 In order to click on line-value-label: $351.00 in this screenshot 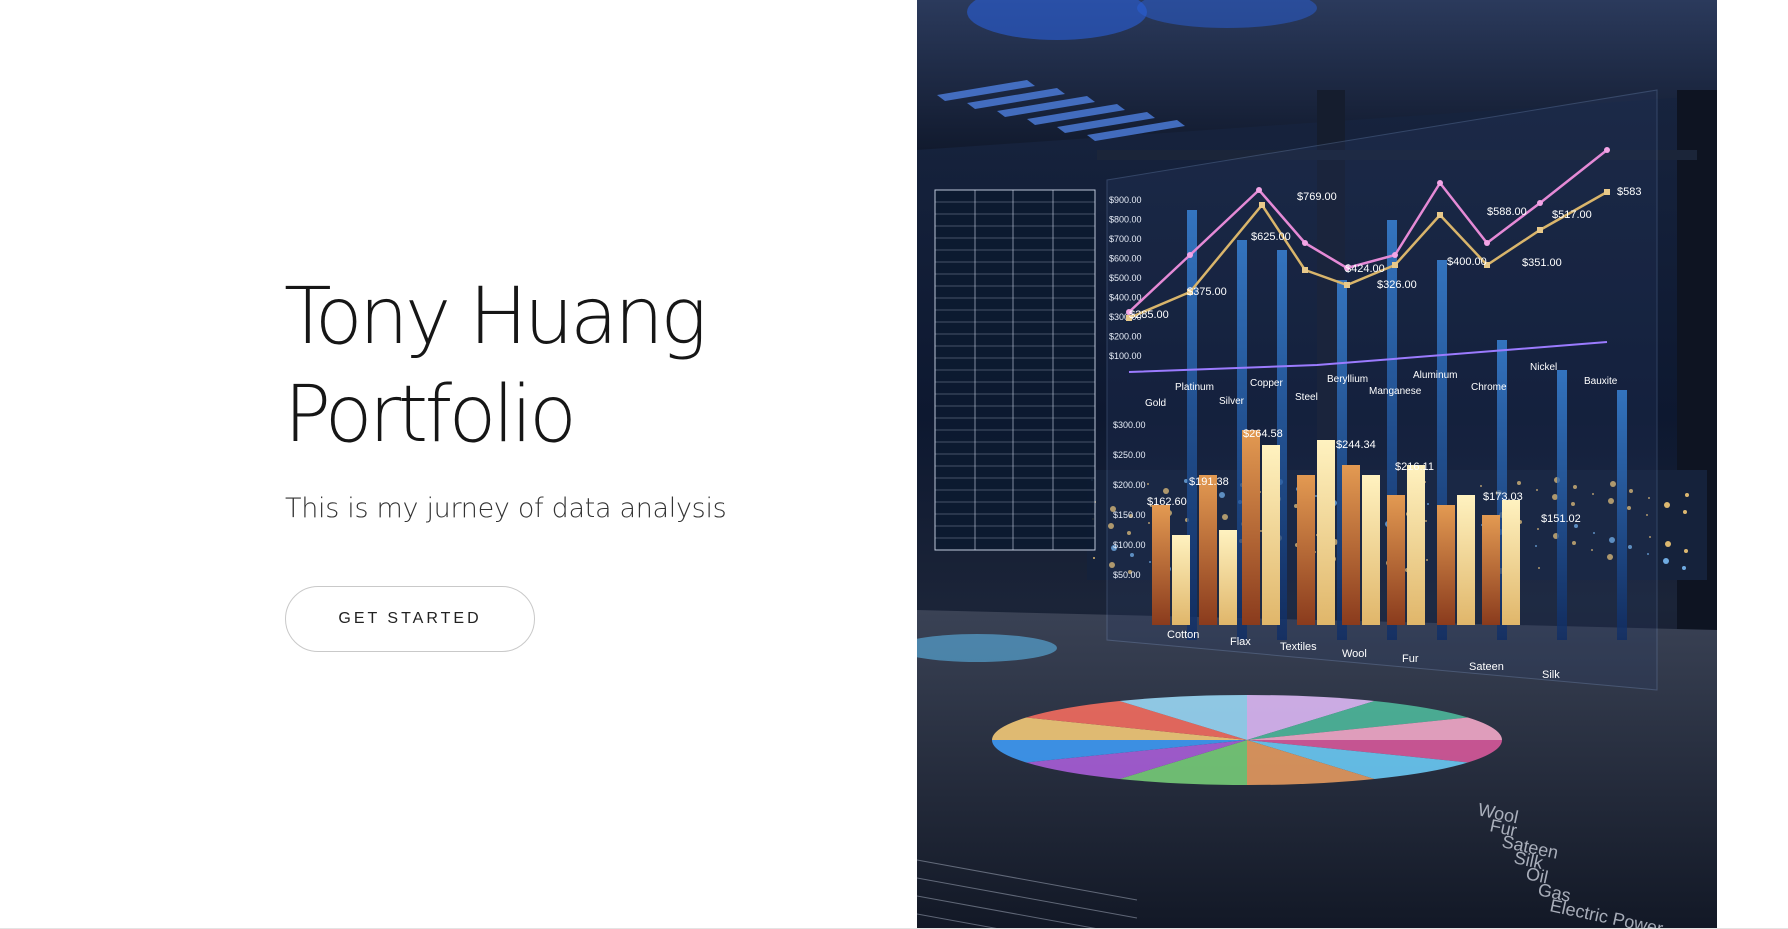, I will do `click(1542, 263)`.